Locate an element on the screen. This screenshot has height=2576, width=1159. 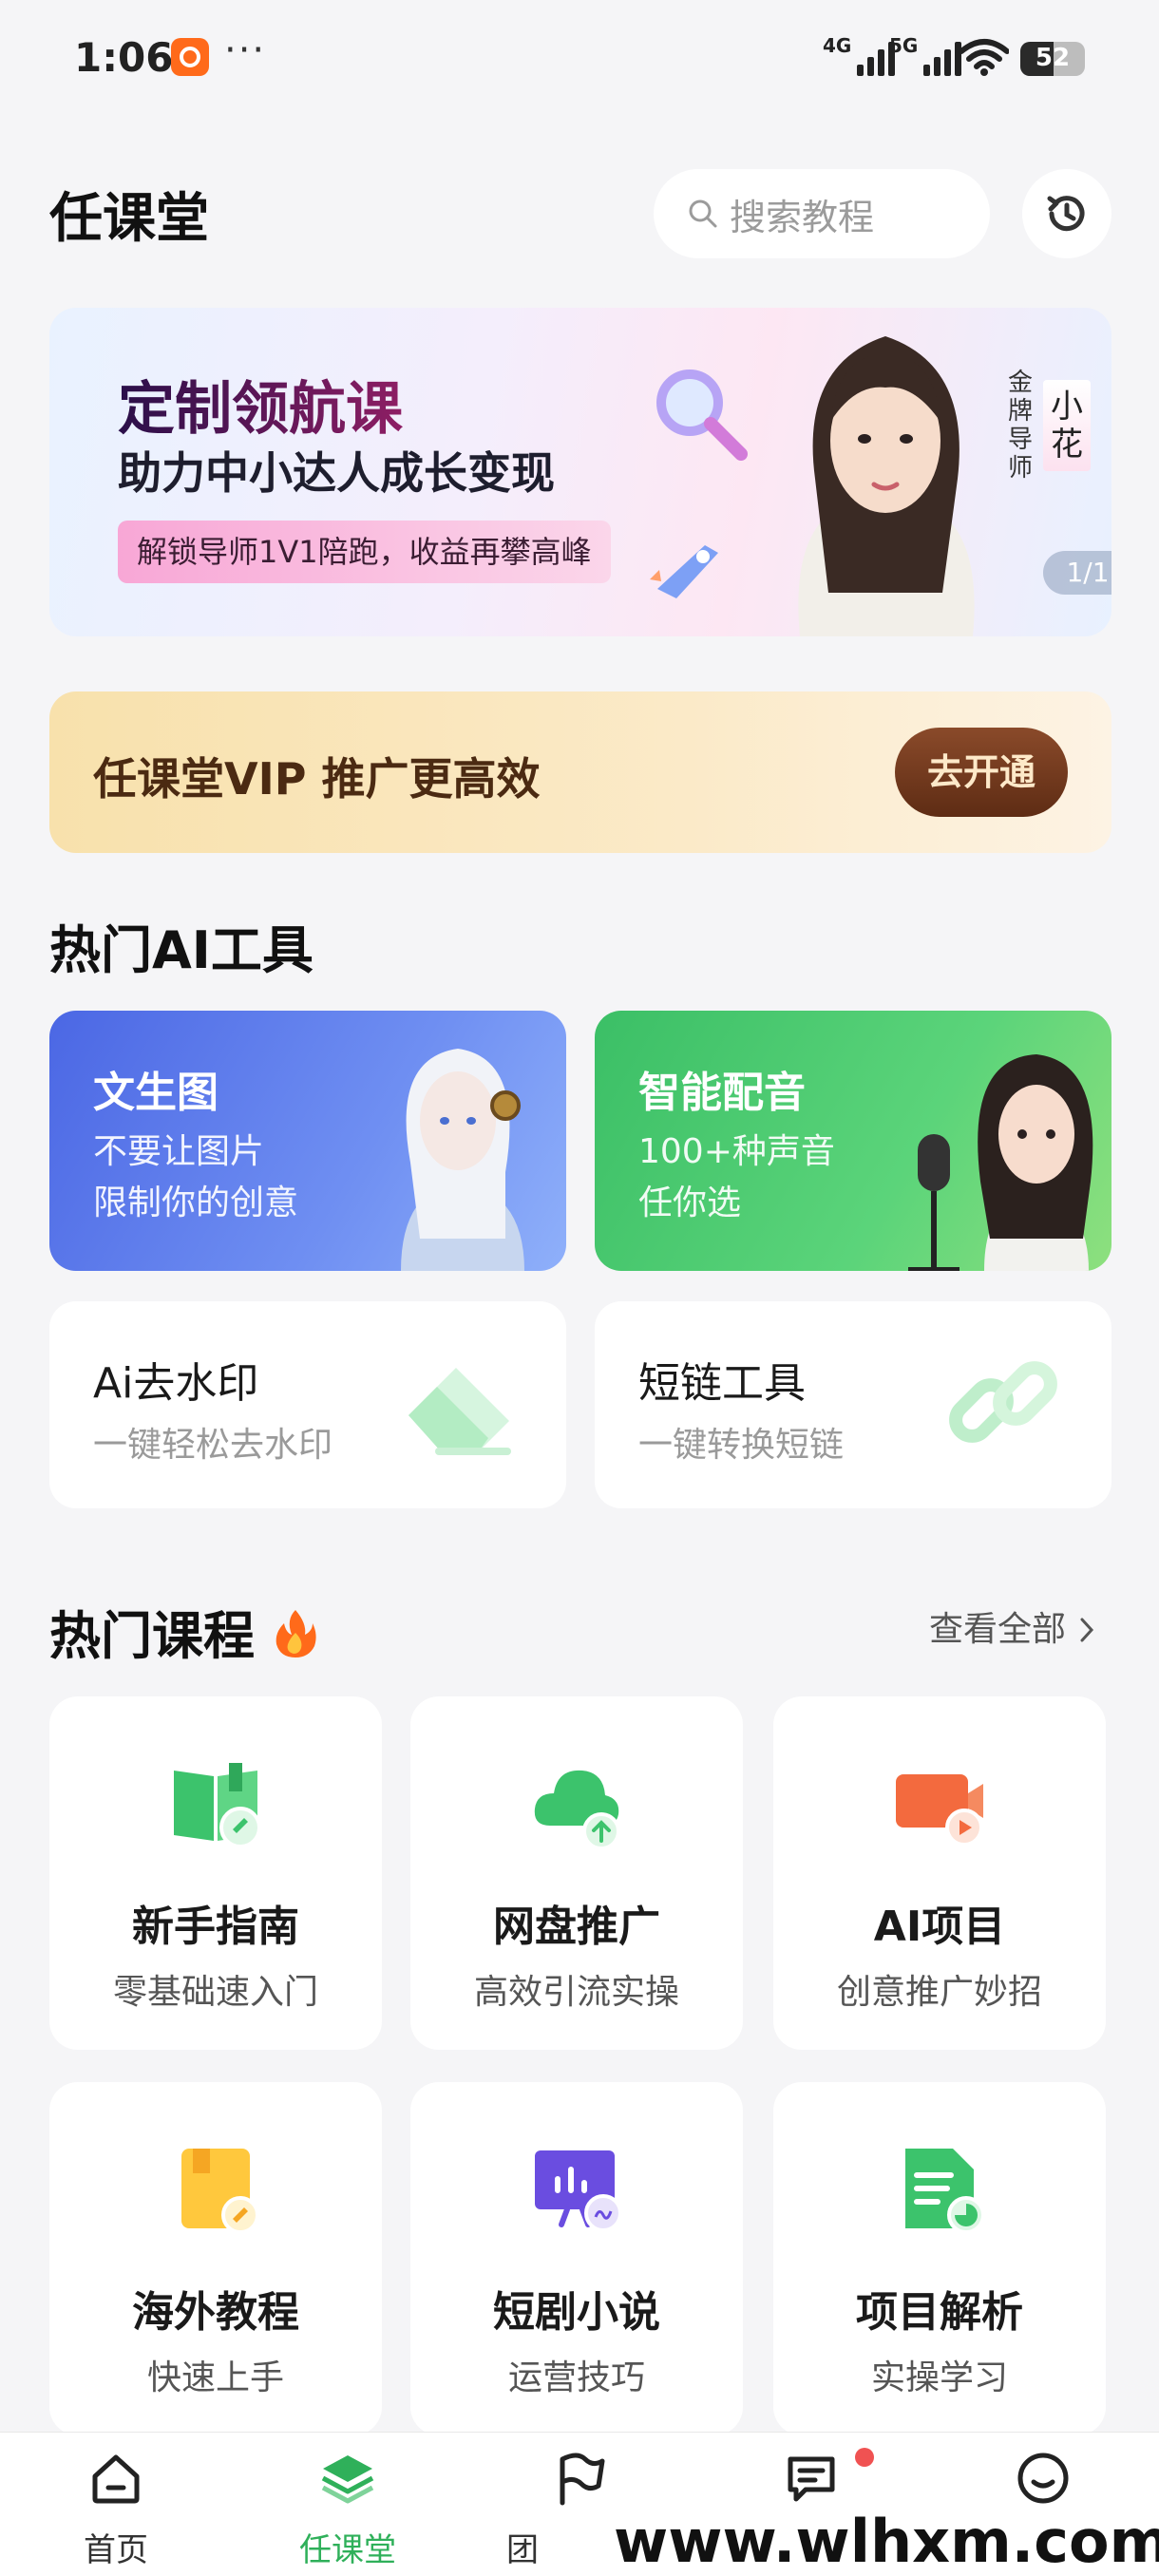
course-card: 海外教程 快速上手 is located at coordinates (215, 2258).